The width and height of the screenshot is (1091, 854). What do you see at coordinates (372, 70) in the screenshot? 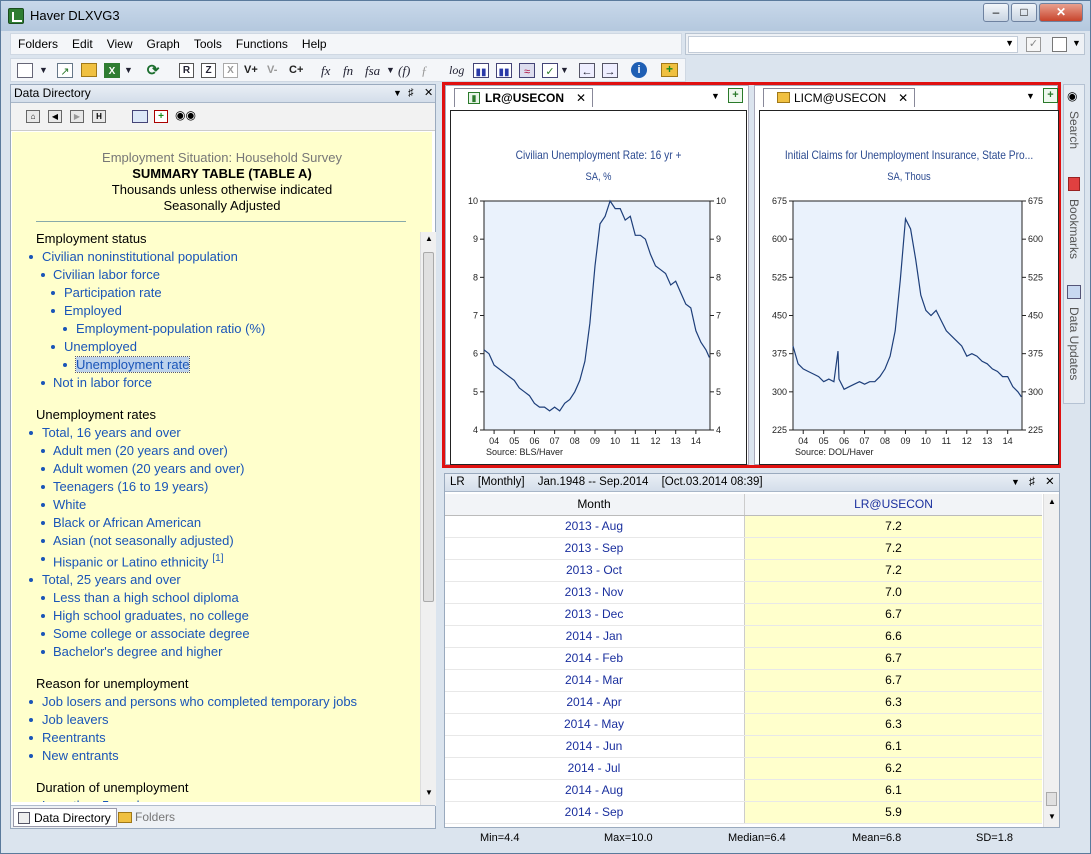
I see `fsa-button: fsa` at bounding box center [372, 70].